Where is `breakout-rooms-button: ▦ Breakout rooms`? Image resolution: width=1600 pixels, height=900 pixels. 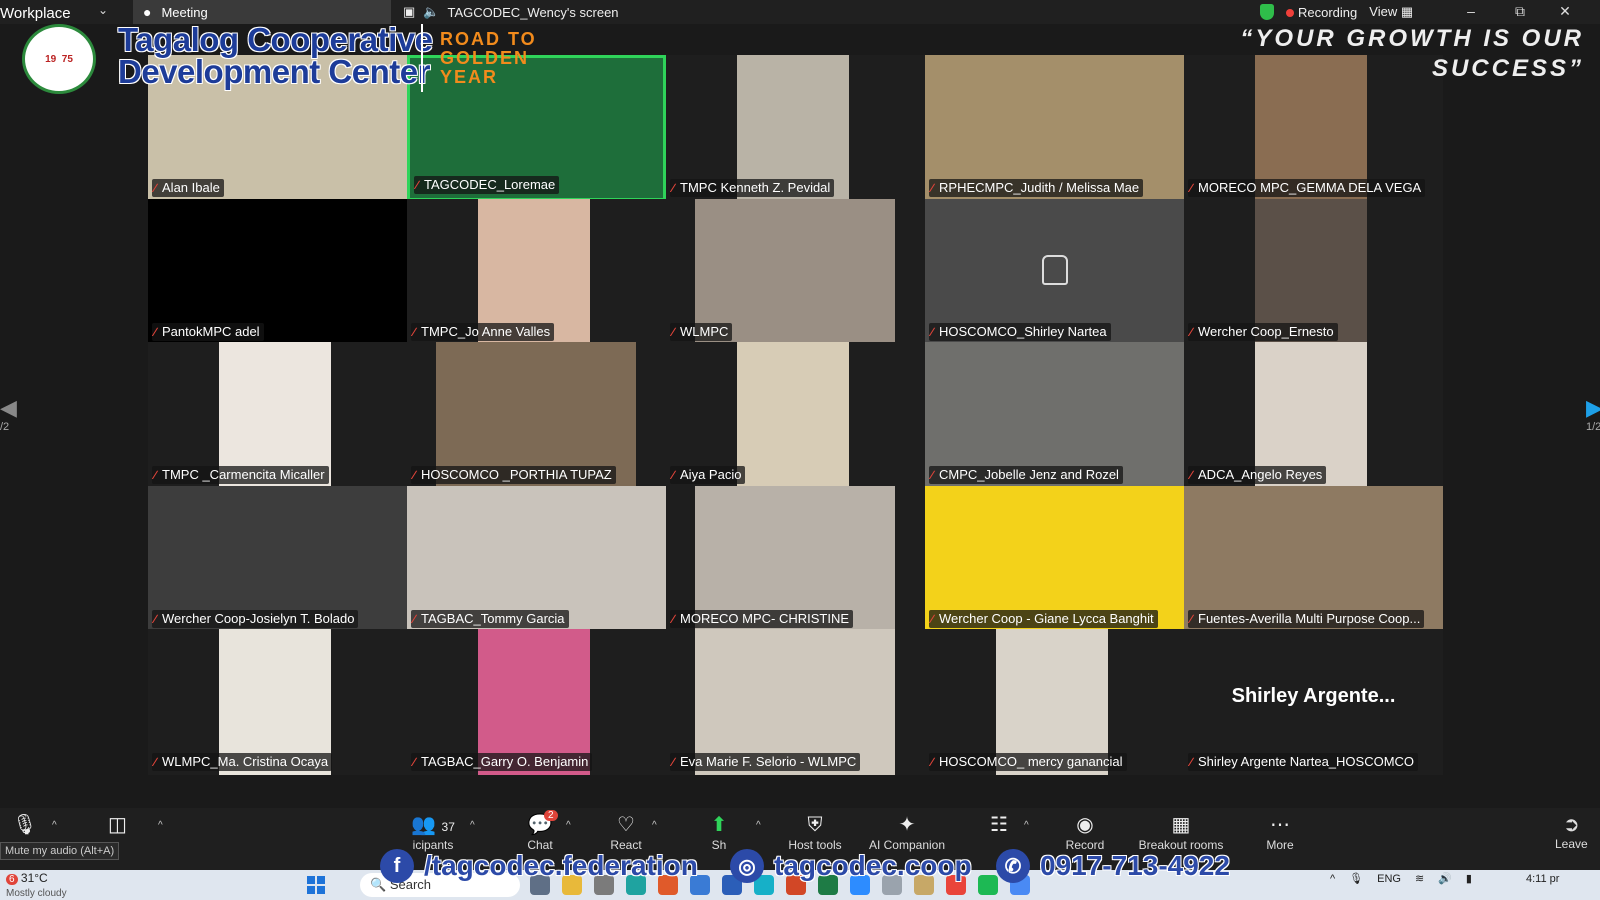 breakout-rooms-button: ▦ Breakout rooms is located at coordinates (1181, 832).